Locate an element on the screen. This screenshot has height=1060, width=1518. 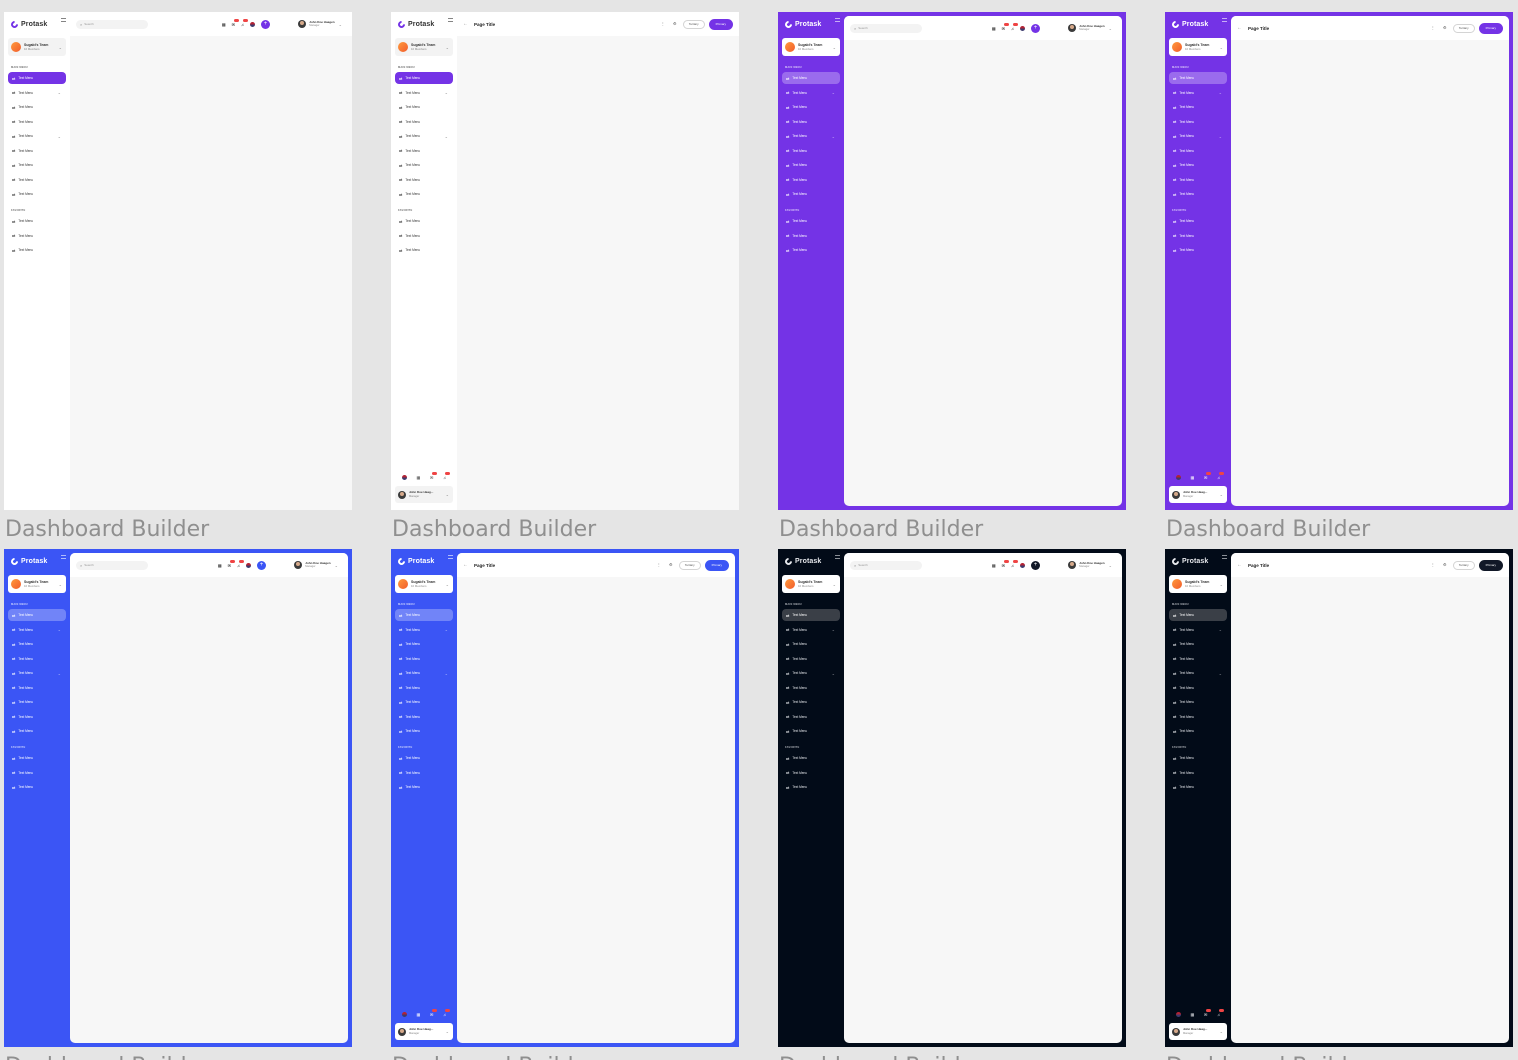
settings-icon: ⚙ is located at coordinates (1445, 28).